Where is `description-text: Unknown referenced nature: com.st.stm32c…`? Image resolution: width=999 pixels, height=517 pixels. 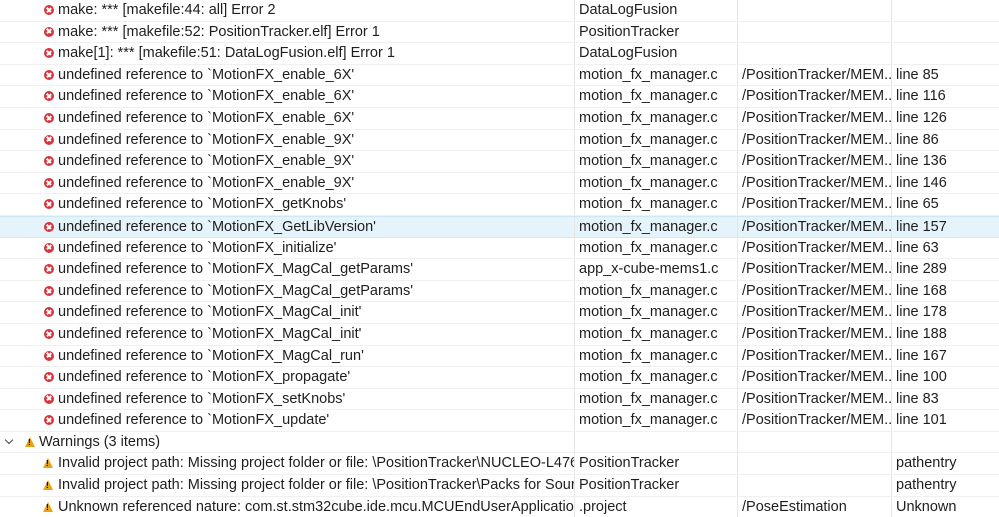
description-text: Unknown referenced nature: com.st.stm32c… is located at coordinates (316, 506).